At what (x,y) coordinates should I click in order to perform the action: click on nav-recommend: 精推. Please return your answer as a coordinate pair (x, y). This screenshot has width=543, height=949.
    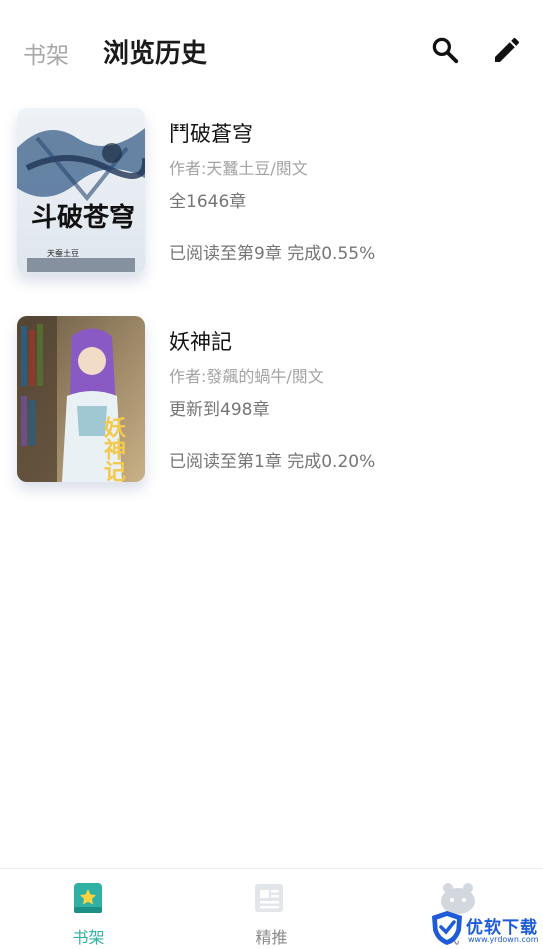
    Looking at the image, I should click on (271, 909).